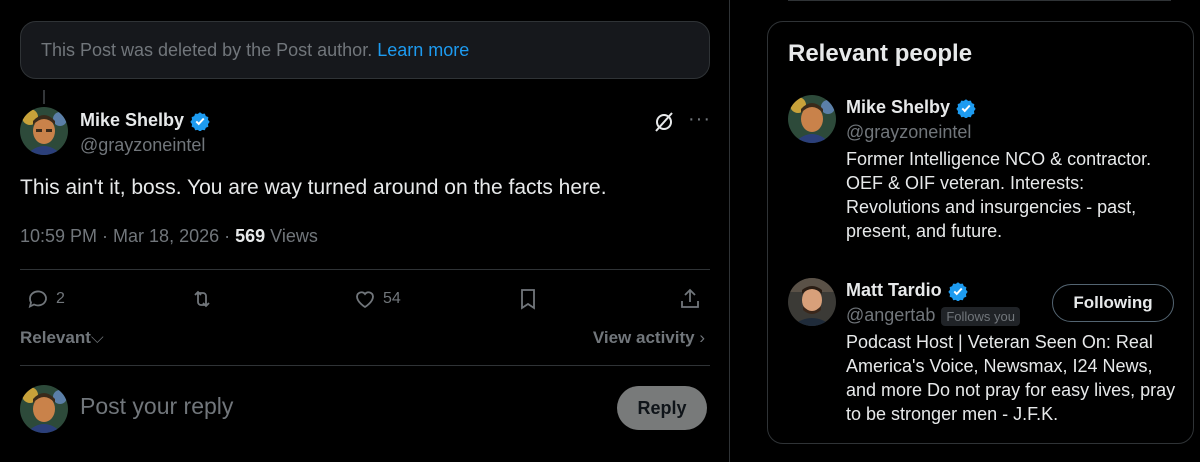 This screenshot has height=462, width=1200. I want to click on reply-icon, so click(37, 299).